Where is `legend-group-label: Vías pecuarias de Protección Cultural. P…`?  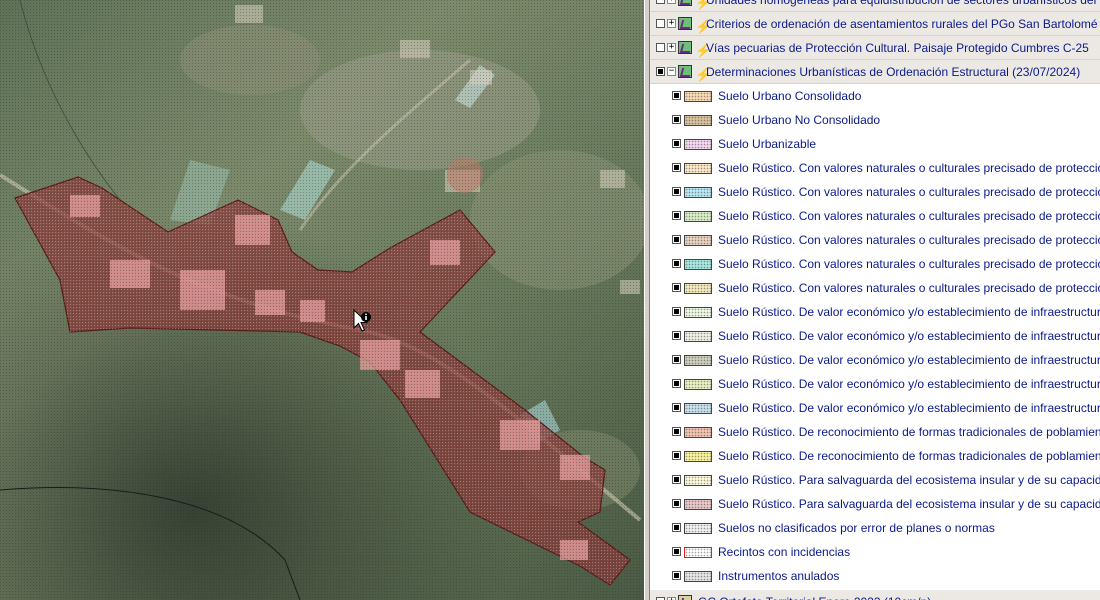 legend-group-label: Vías pecuarias de Protección Cultural. P… is located at coordinates (897, 48).